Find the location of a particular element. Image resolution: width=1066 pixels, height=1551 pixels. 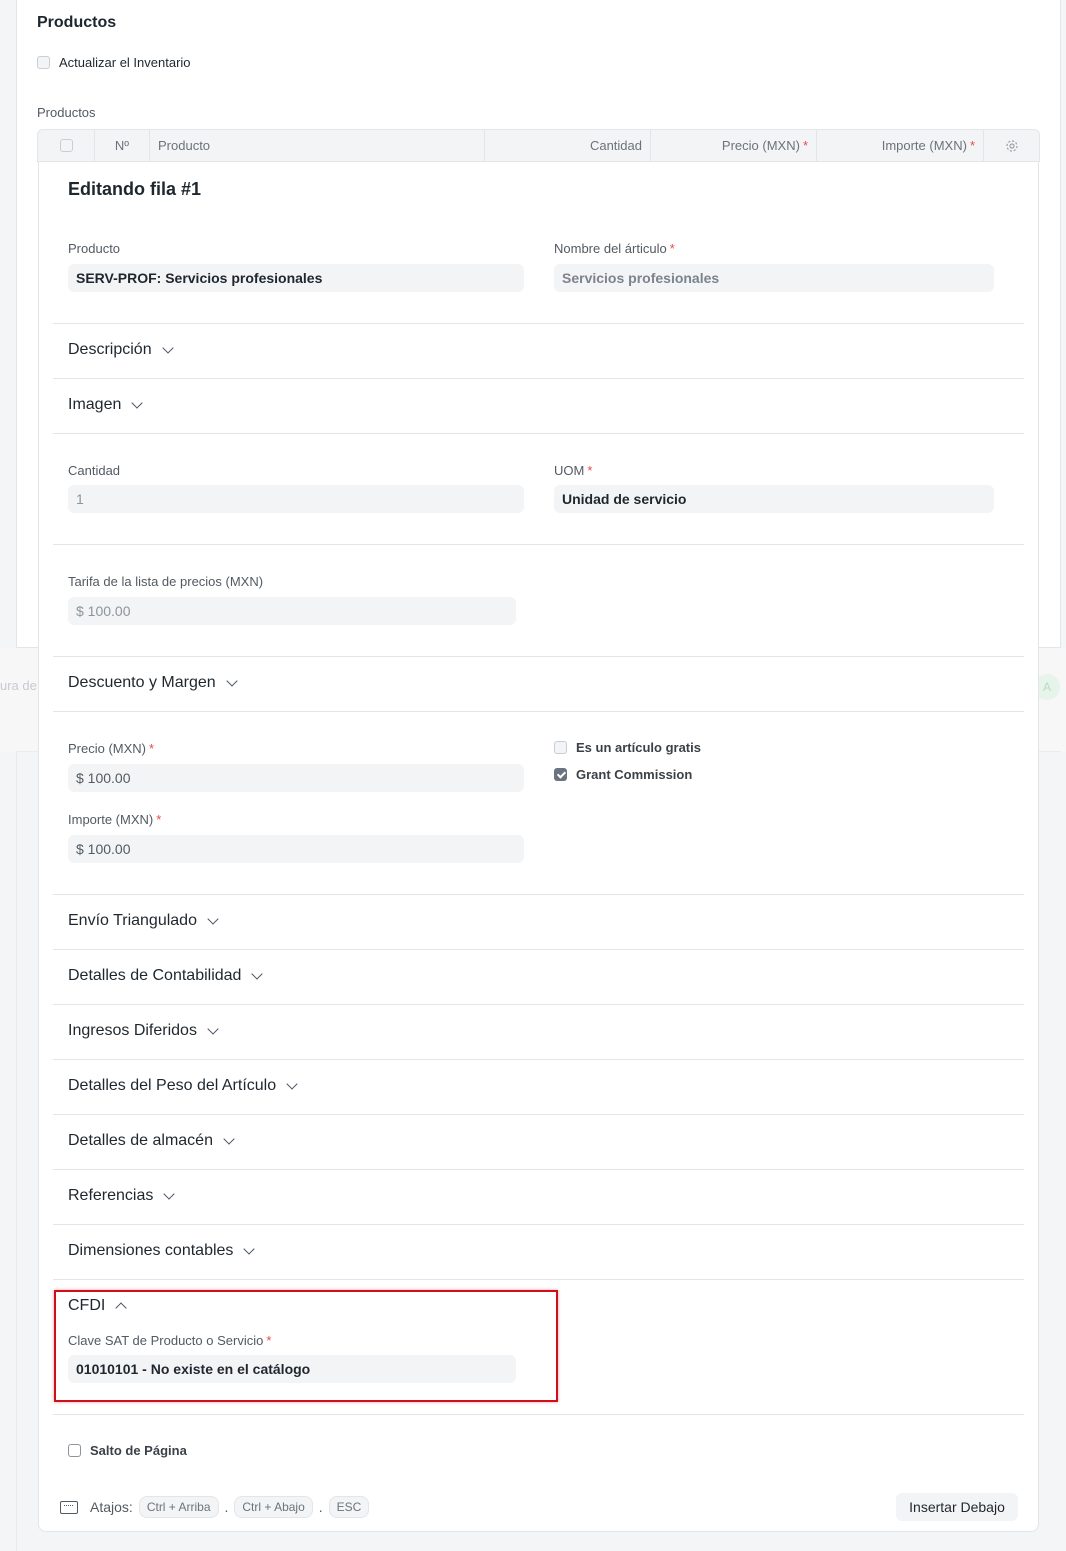

select-all-cell is located at coordinates (66, 145).